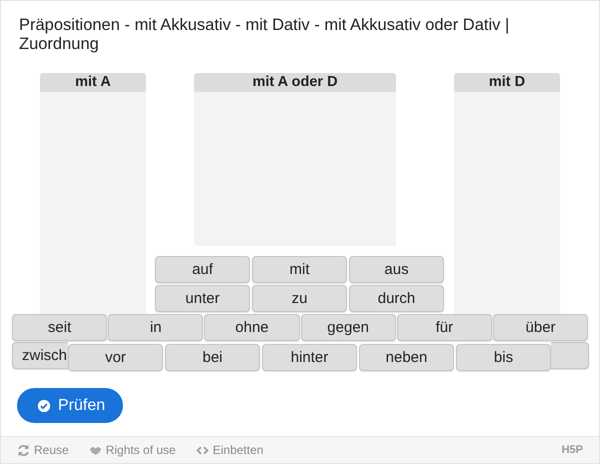  I want to click on task-title: Präpositionen - mit Akkusativ - mit Dativ - mit Akkusativ oder Dativ | Zuordnung, so click(264, 35).